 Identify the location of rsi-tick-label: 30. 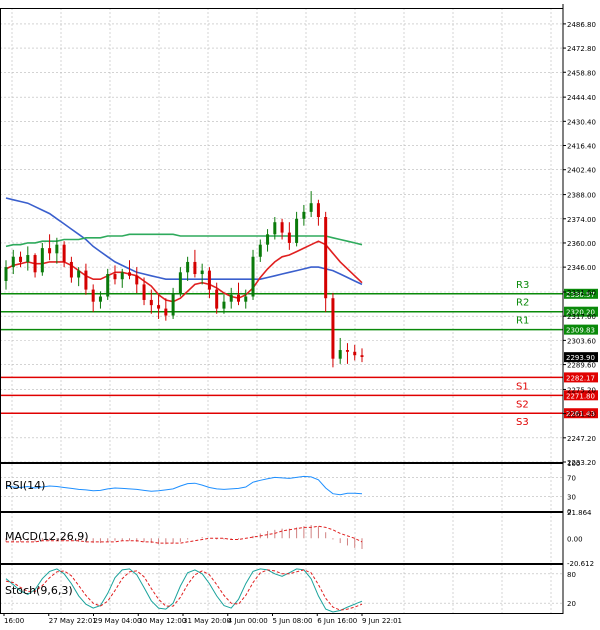
(571, 498).